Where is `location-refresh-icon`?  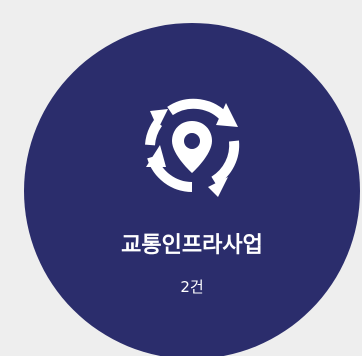 location-refresh-icon is located at coordinates (192, 145).